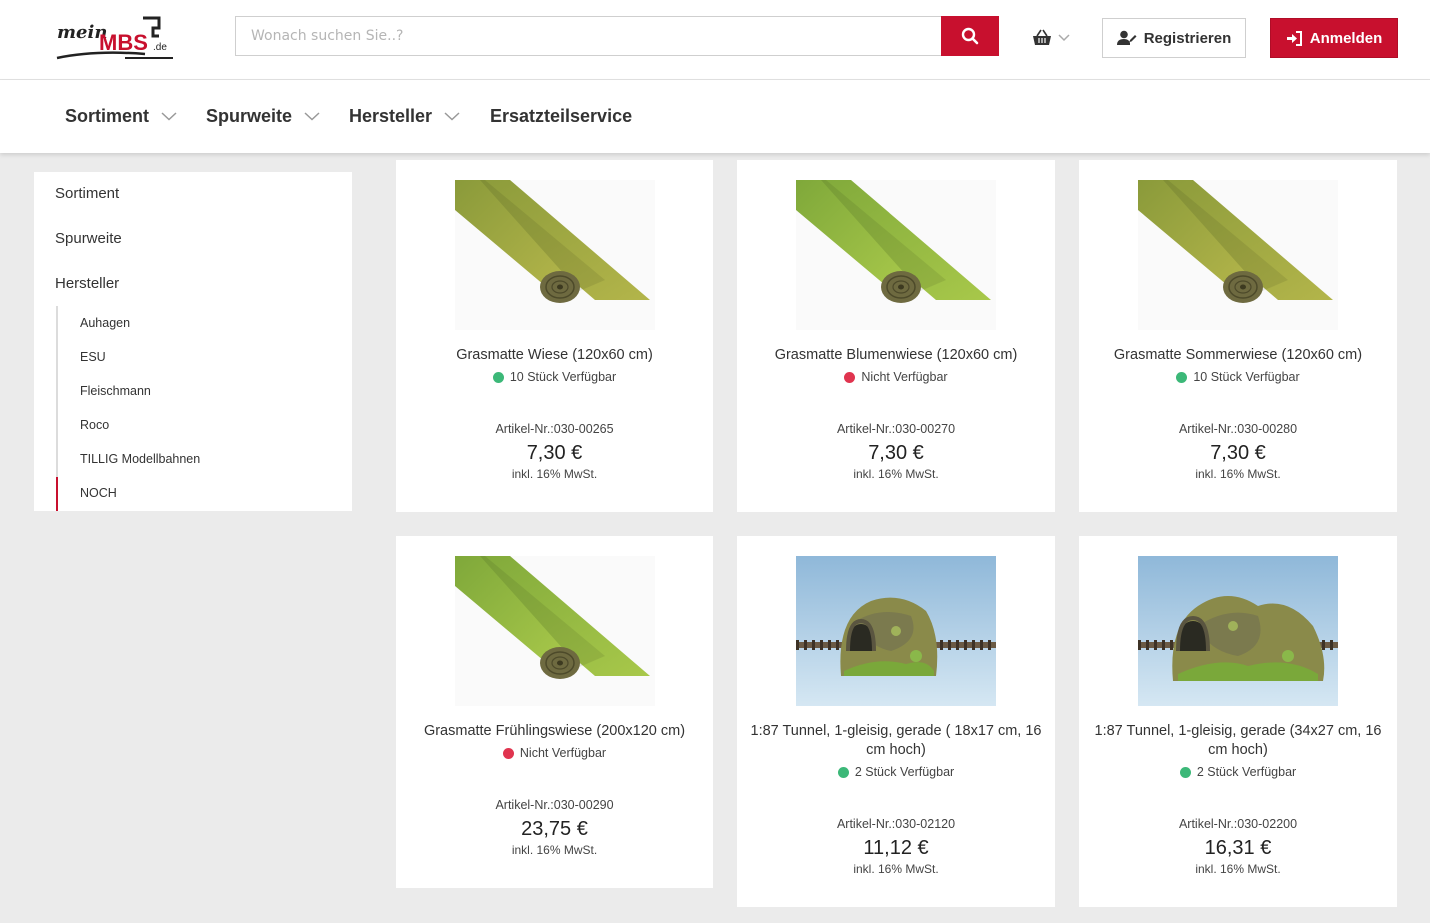  I want to click on user-plus-icon, so click(1126, 37).